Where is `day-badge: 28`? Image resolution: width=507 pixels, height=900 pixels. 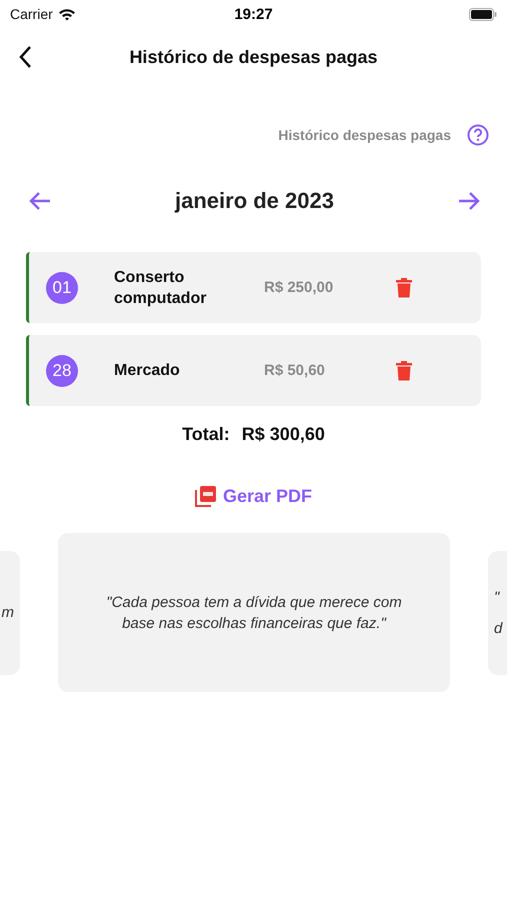 day-badge: 28 is located at coordinates (62, 370).